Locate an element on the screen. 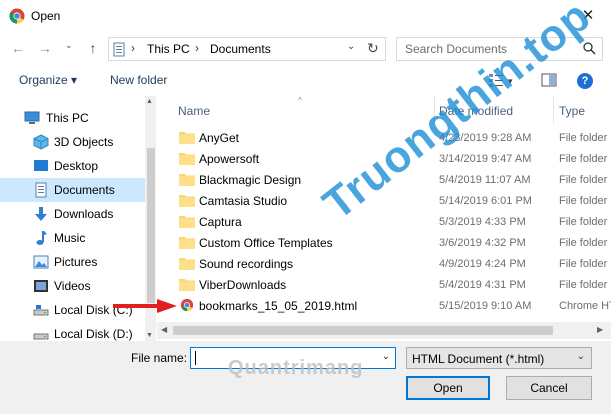 Image resolution: width=611 pixels, height=414 pixels. file-name: ViberDownloads is located at coordinates (243, 285).